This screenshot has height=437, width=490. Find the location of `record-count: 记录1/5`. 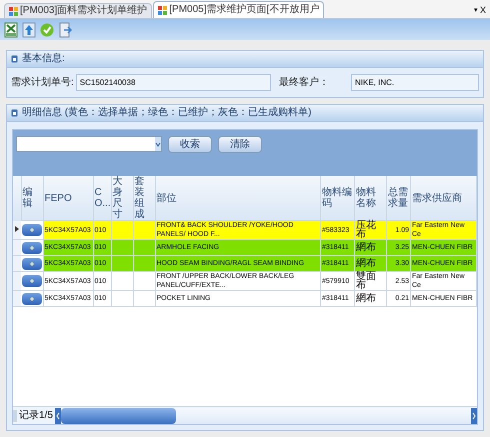

record-count: 记录1/5 is located at coordinates (36, 416).